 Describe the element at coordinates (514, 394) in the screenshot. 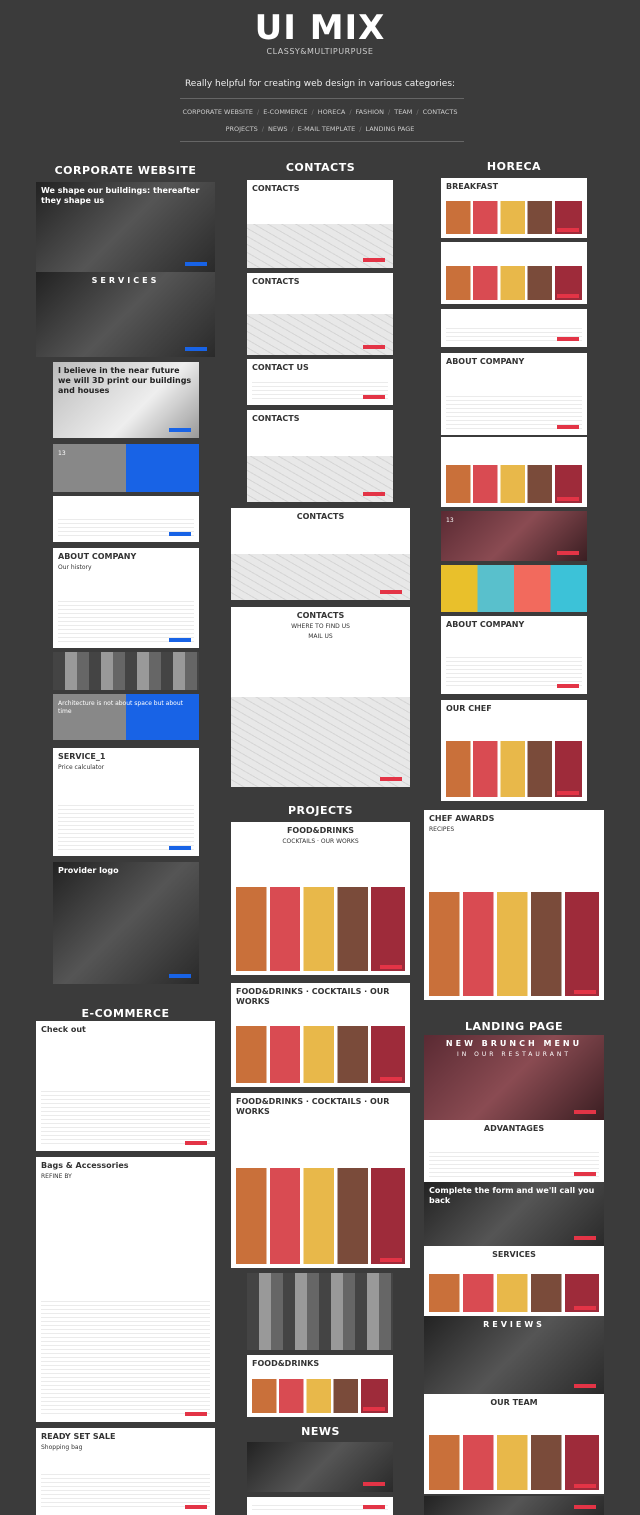

I see `template-preview-h4: ABOUT COMPANY` at that location.